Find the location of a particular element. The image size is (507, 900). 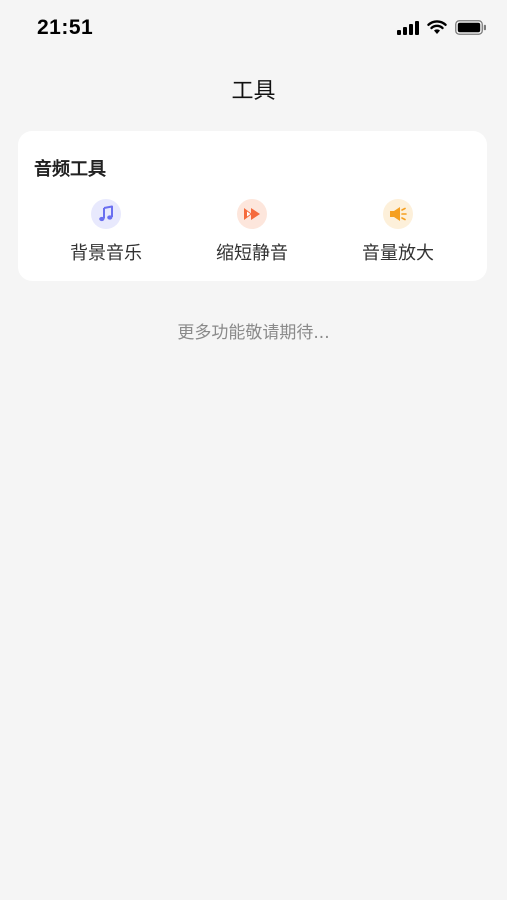

section-title: 音频工具 is located at coordinates (70, 169).